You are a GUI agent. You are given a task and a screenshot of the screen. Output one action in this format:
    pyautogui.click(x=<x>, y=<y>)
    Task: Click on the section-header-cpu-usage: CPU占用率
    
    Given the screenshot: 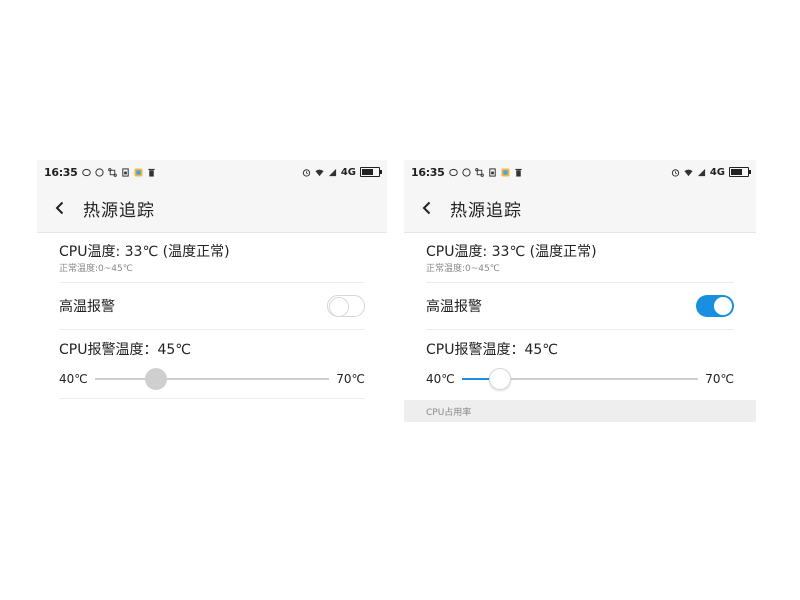 What is the action you would take?
    pyautogui.click(x=580, y=411)
    